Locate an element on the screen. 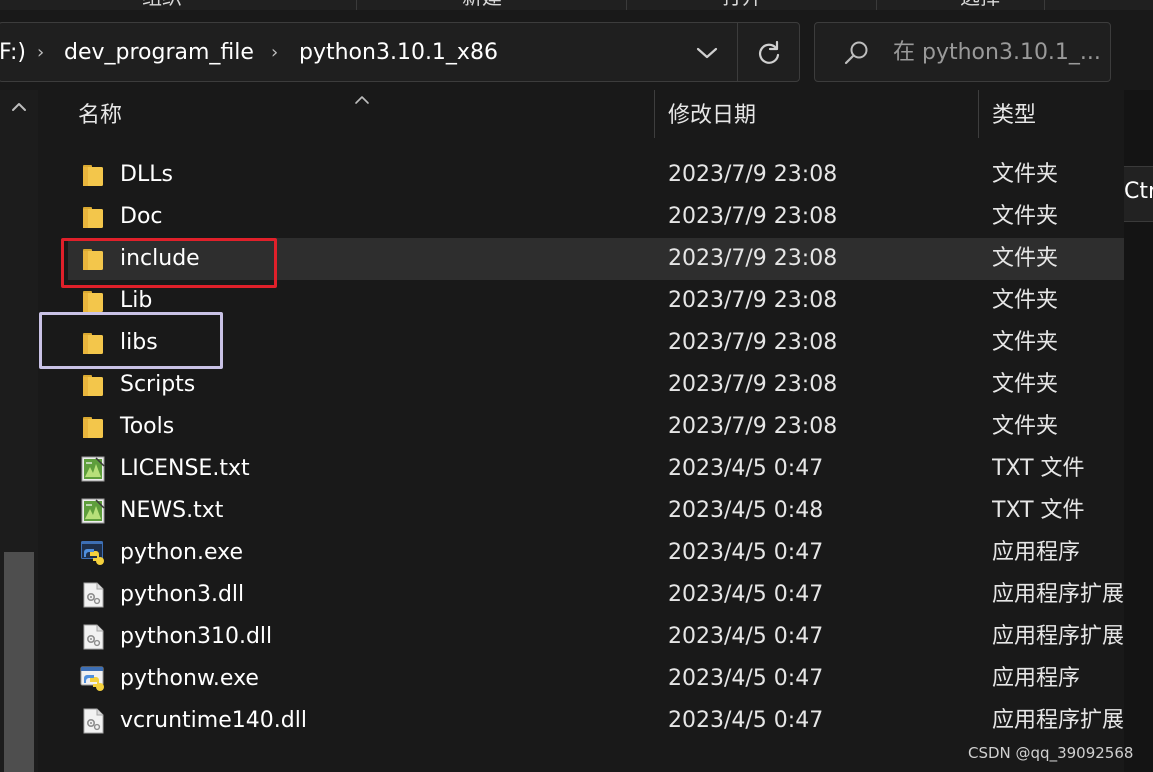  watermark: CSDN @qq_39092568 is located at coordinates (1051, 753).